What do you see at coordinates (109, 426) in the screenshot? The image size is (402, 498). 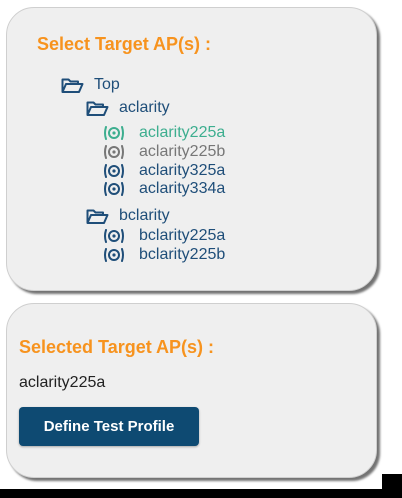 I see `define-test-profile-button: Define Test Profile` at bounding box center [109, 426].